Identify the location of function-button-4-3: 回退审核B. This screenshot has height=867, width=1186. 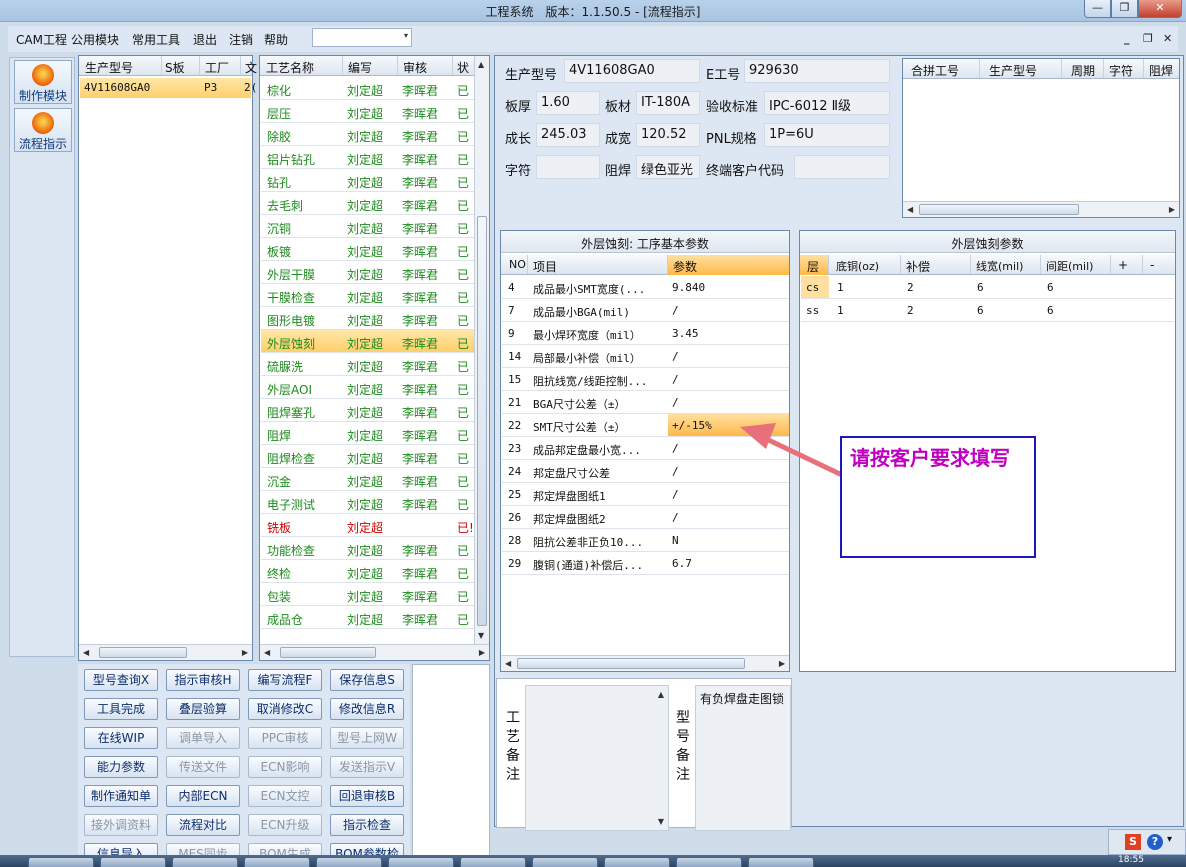
(367, 796).